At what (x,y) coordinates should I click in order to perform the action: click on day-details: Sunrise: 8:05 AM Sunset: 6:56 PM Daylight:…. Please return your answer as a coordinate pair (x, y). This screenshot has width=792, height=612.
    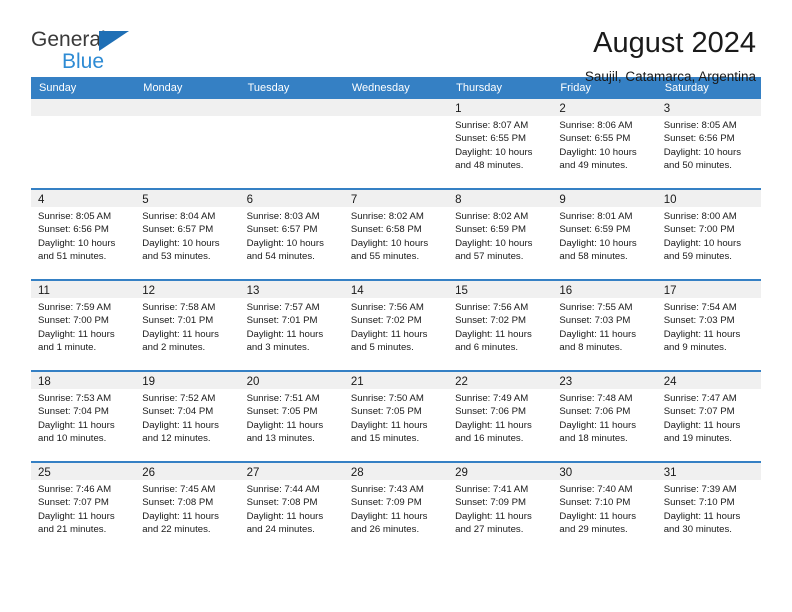
    Looking at the image, I should click on (709, 144).